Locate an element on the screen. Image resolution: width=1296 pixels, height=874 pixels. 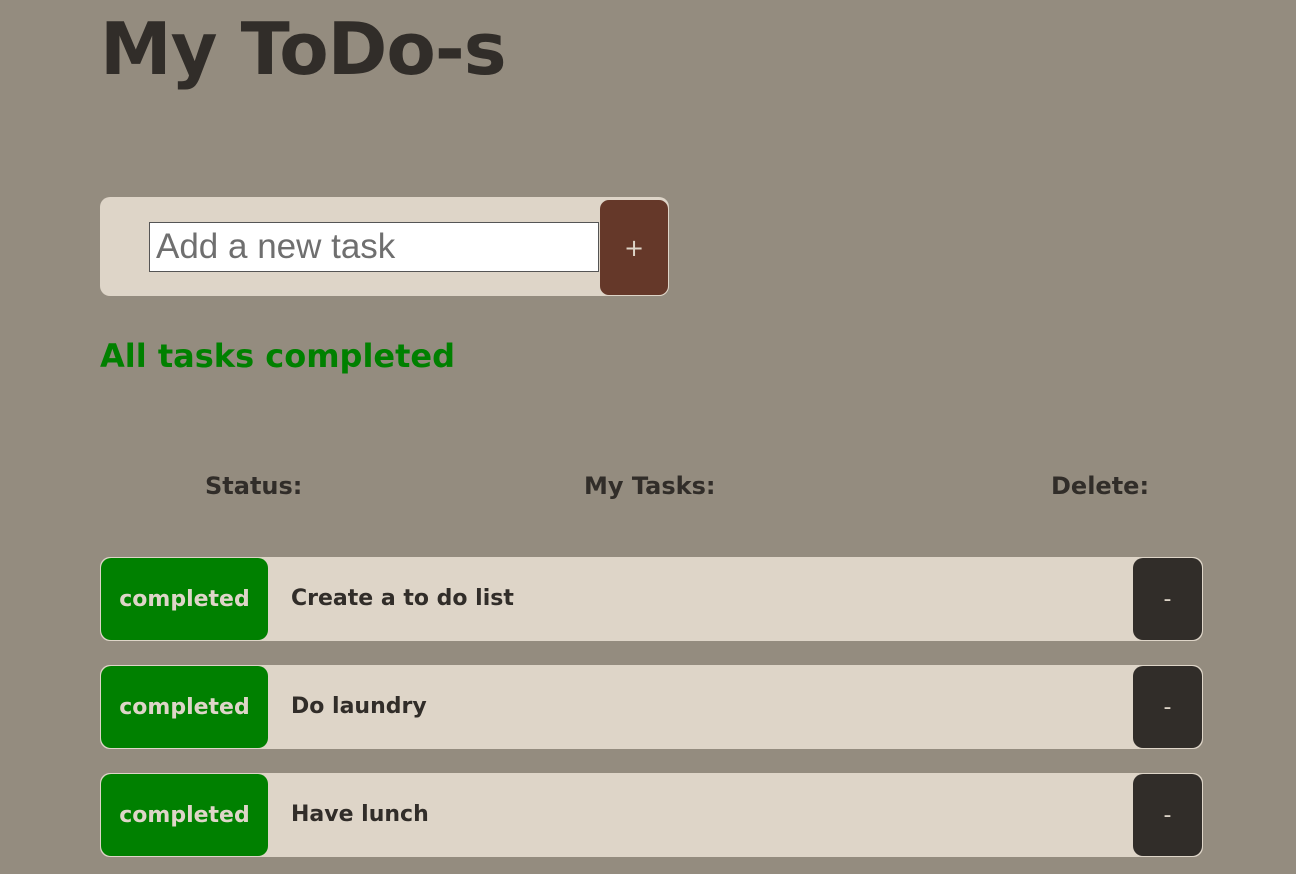
completion-summary: All tasks completed is located at coordinates (278, 356).